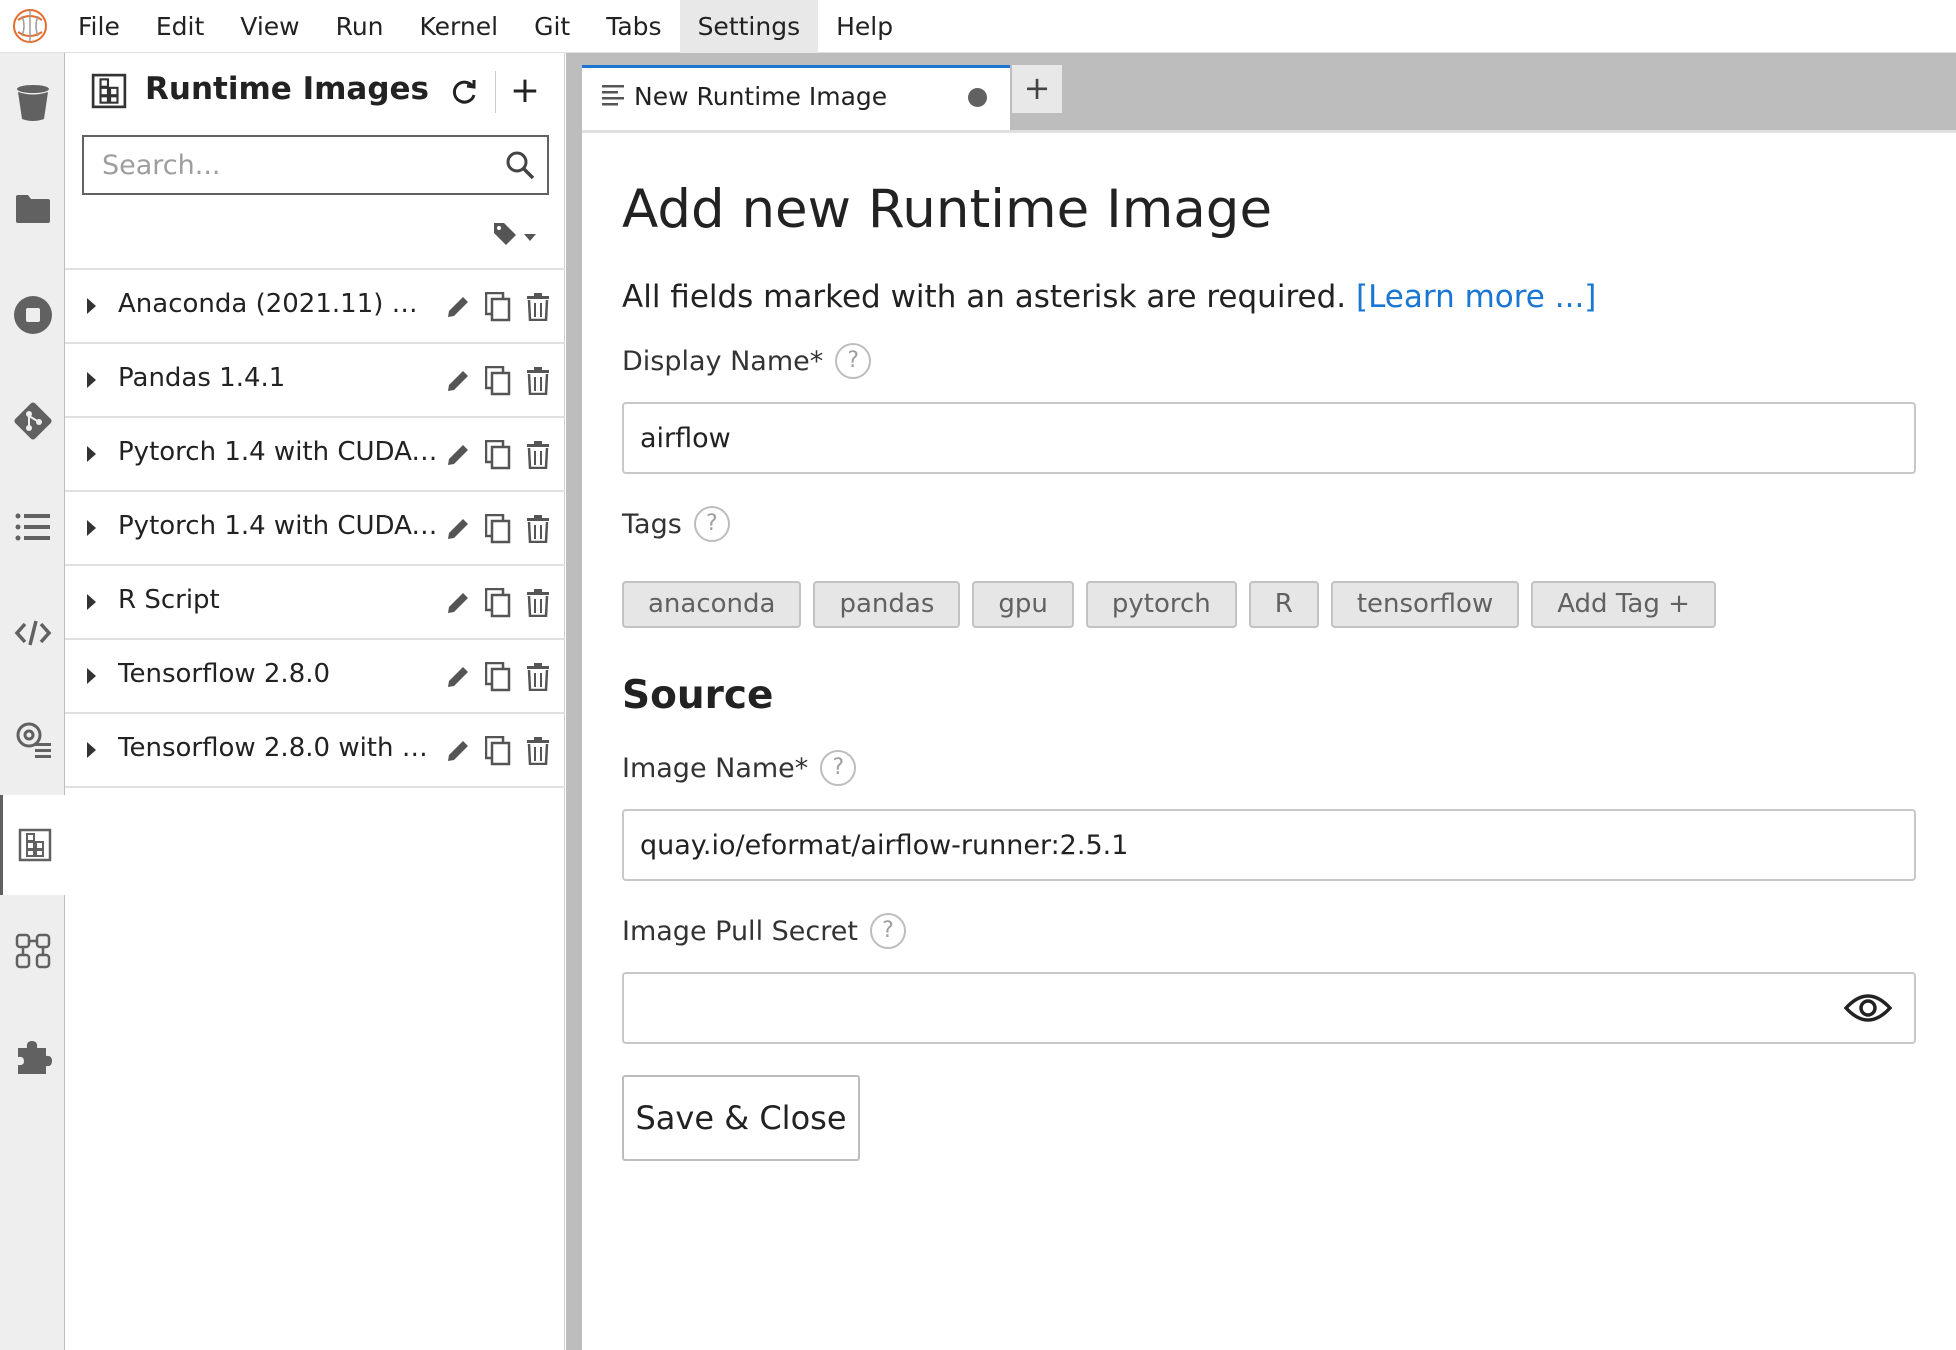 This screenshot has width=1956, height=1350. I want to click on list-icon, so click(32, 527).